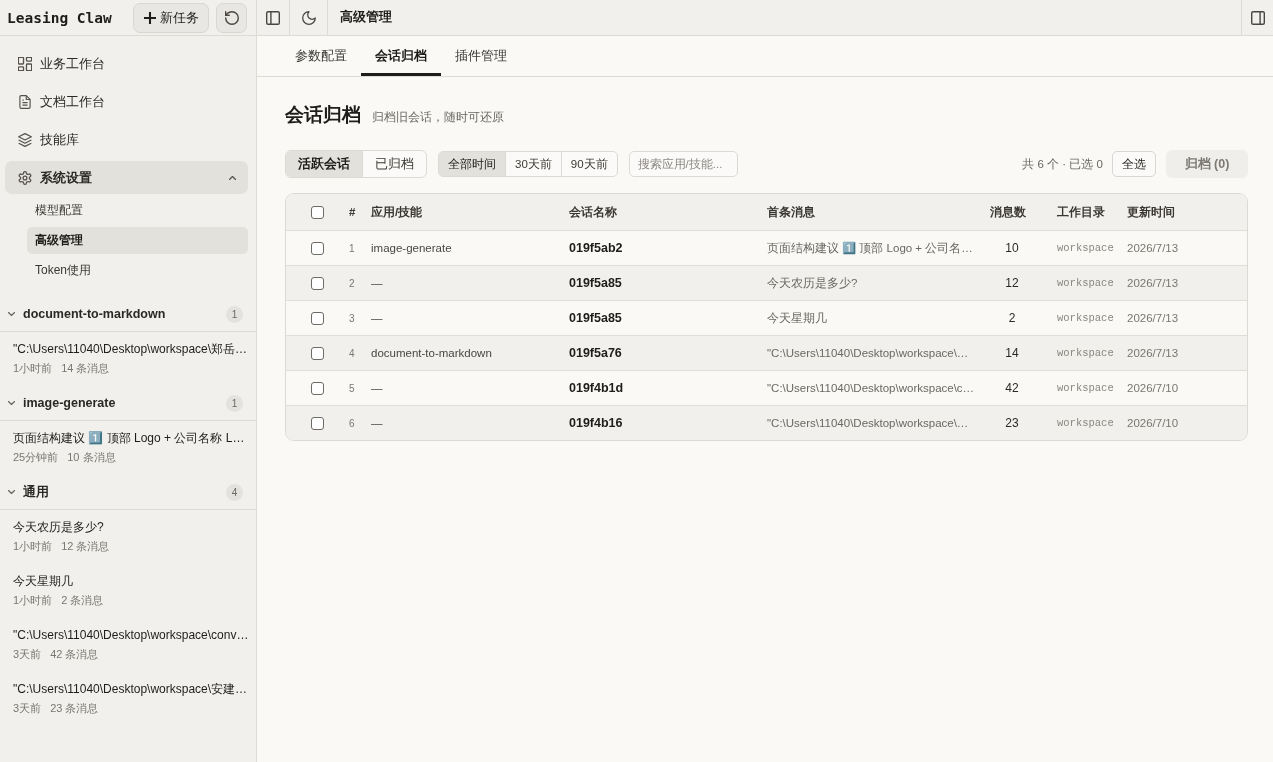 This screenshot has height=762, width=1273. Describe the element at coordinates (126, 177) in the screenshot. I see `nav-item: 系统设置` at that location.